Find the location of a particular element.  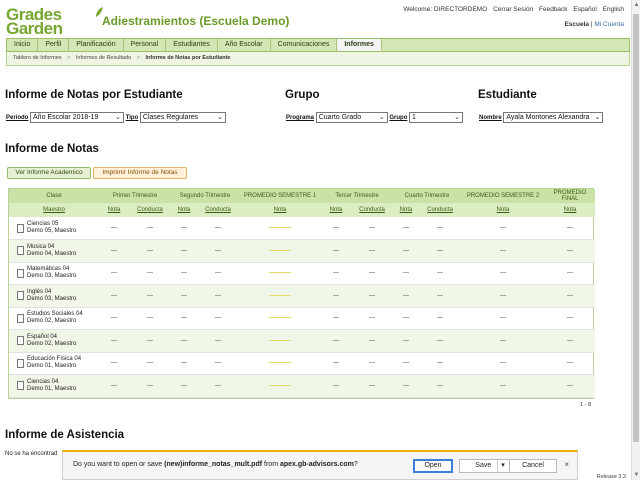

close-icon: × is located at coordinates (566, 464).